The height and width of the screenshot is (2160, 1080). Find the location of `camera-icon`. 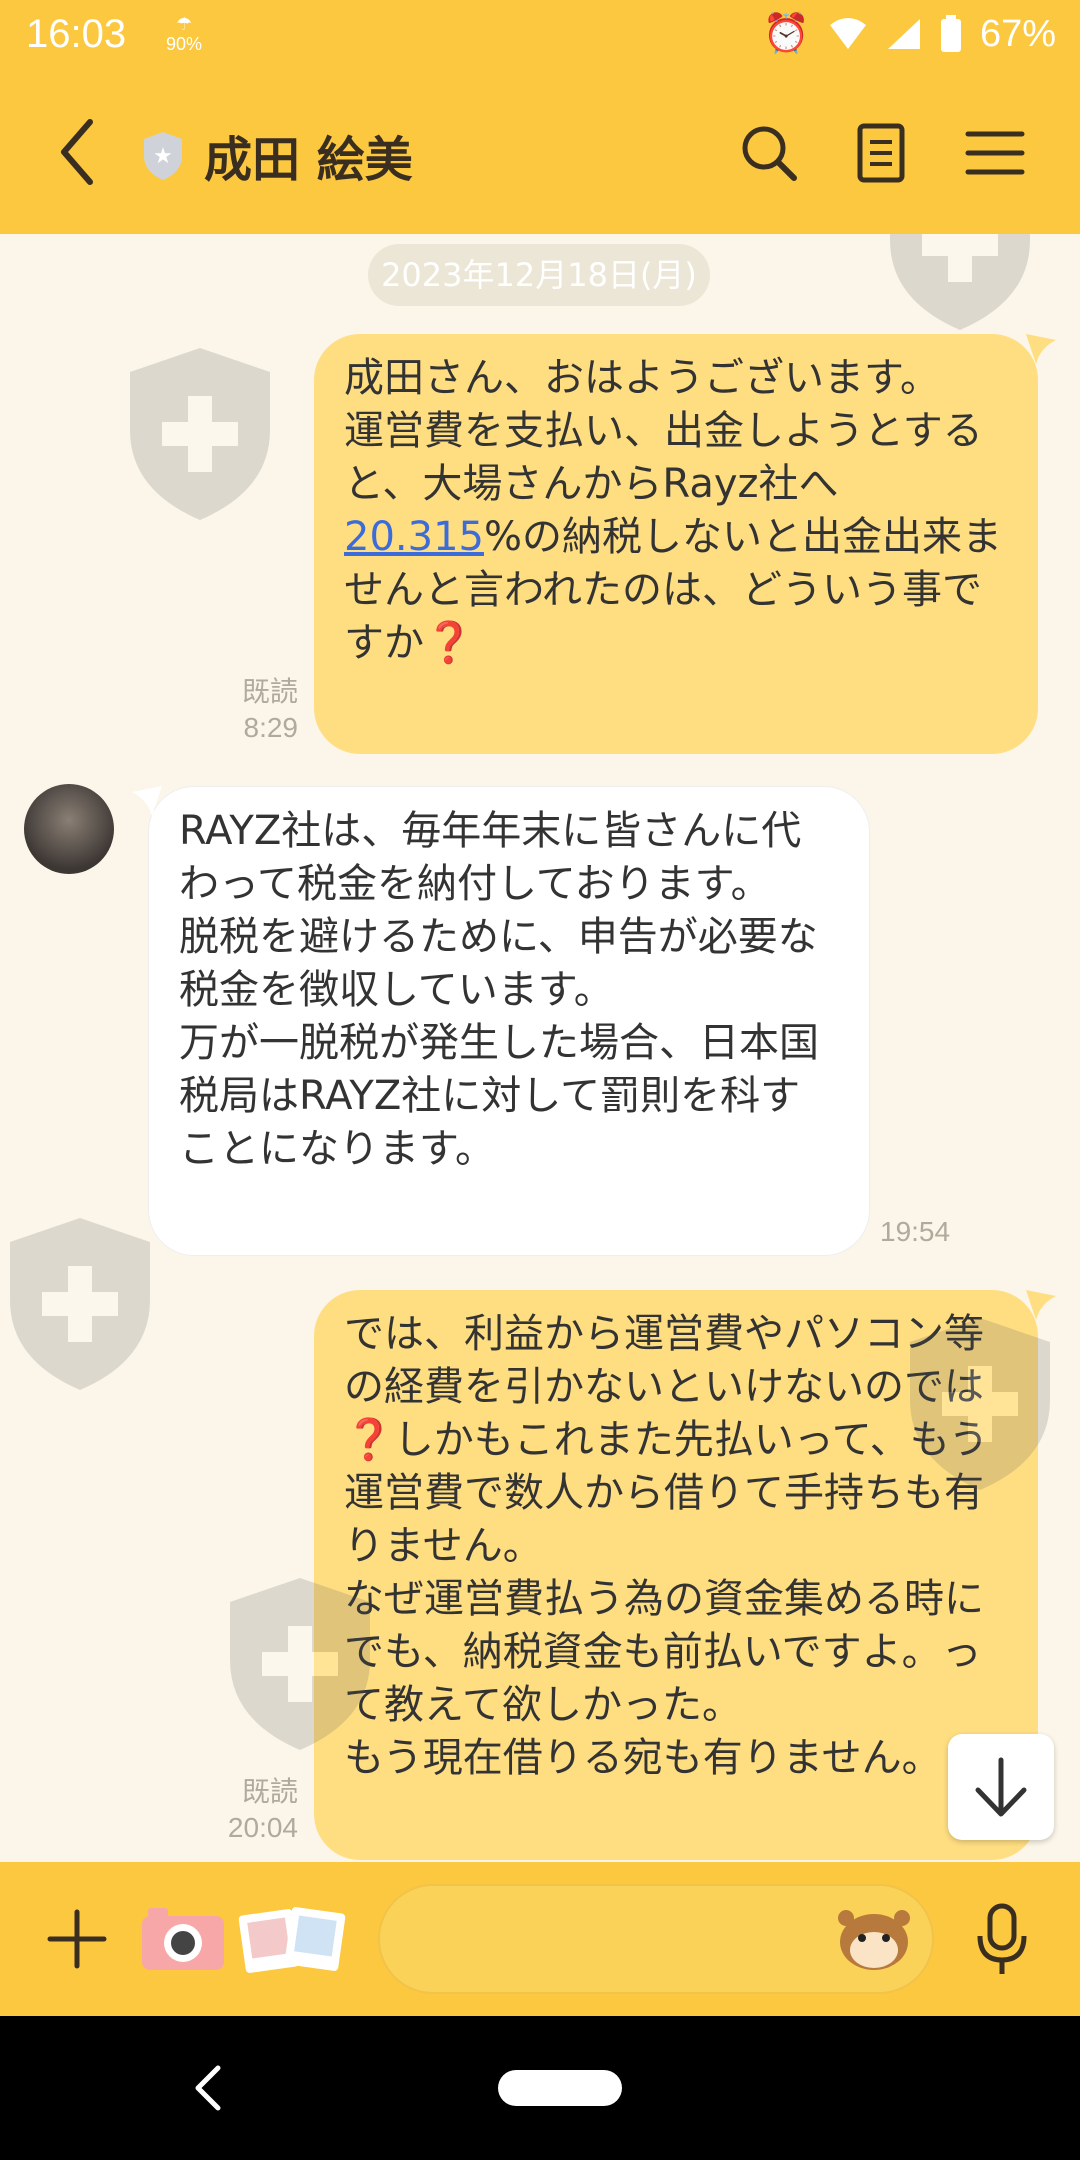

camera-icon is located at coordinates (183, 1939).